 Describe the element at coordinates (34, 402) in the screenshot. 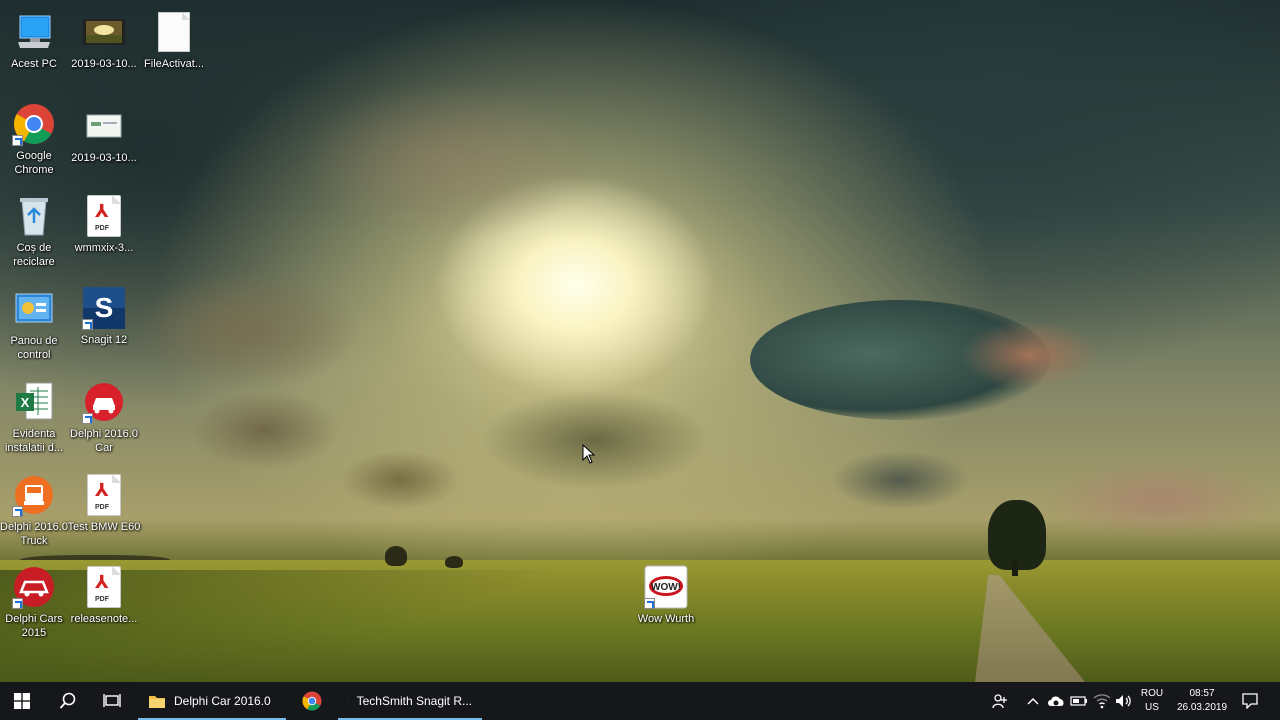

I see `excel-file-icon: X` at that location.